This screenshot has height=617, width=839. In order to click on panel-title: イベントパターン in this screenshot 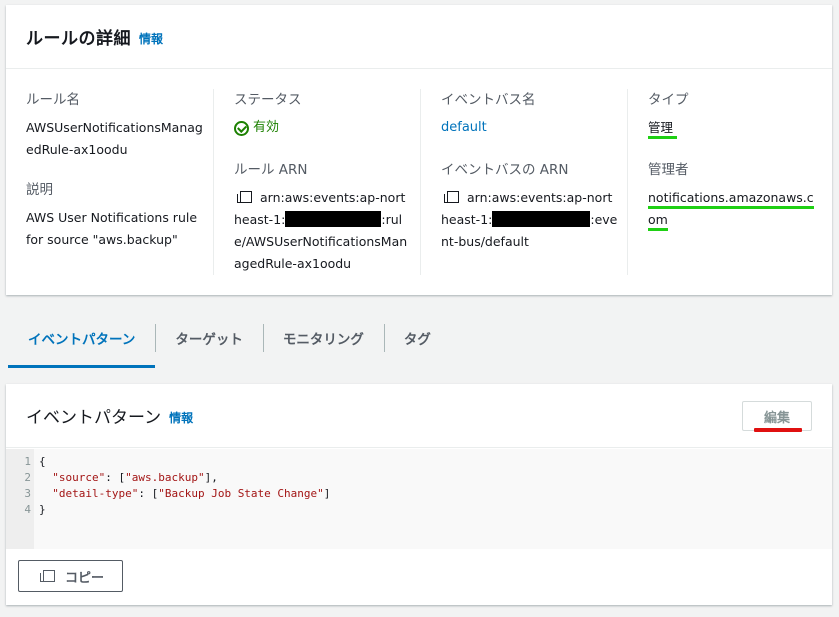, I will do `click(94, 418)`.